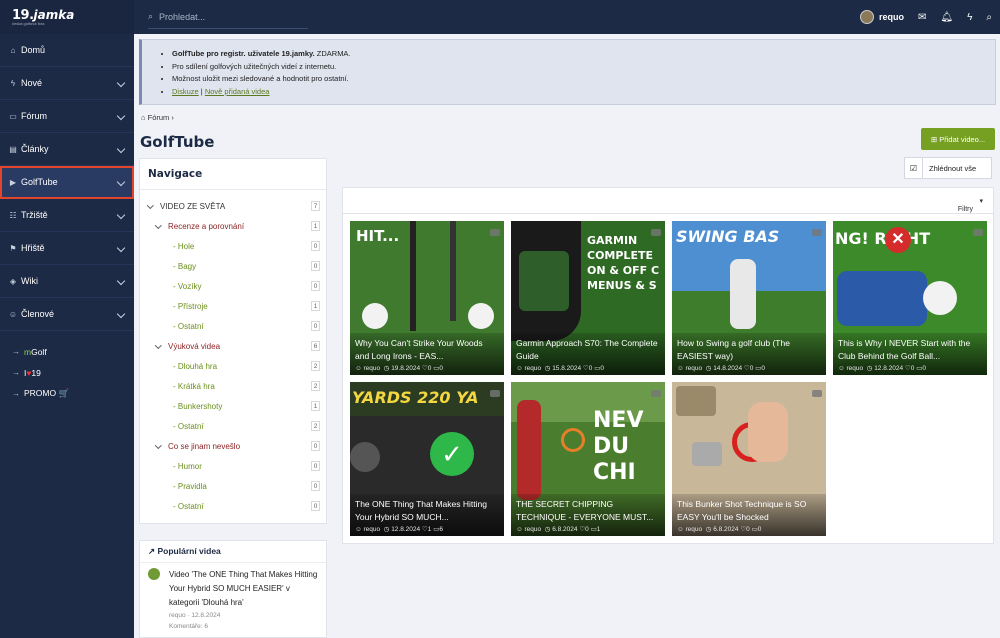 This screenshot has width=1000, height=638. Describe the element at coordinates (233, 306) in the screenshot. I see `category-row: - Přístroje 1` at that location.